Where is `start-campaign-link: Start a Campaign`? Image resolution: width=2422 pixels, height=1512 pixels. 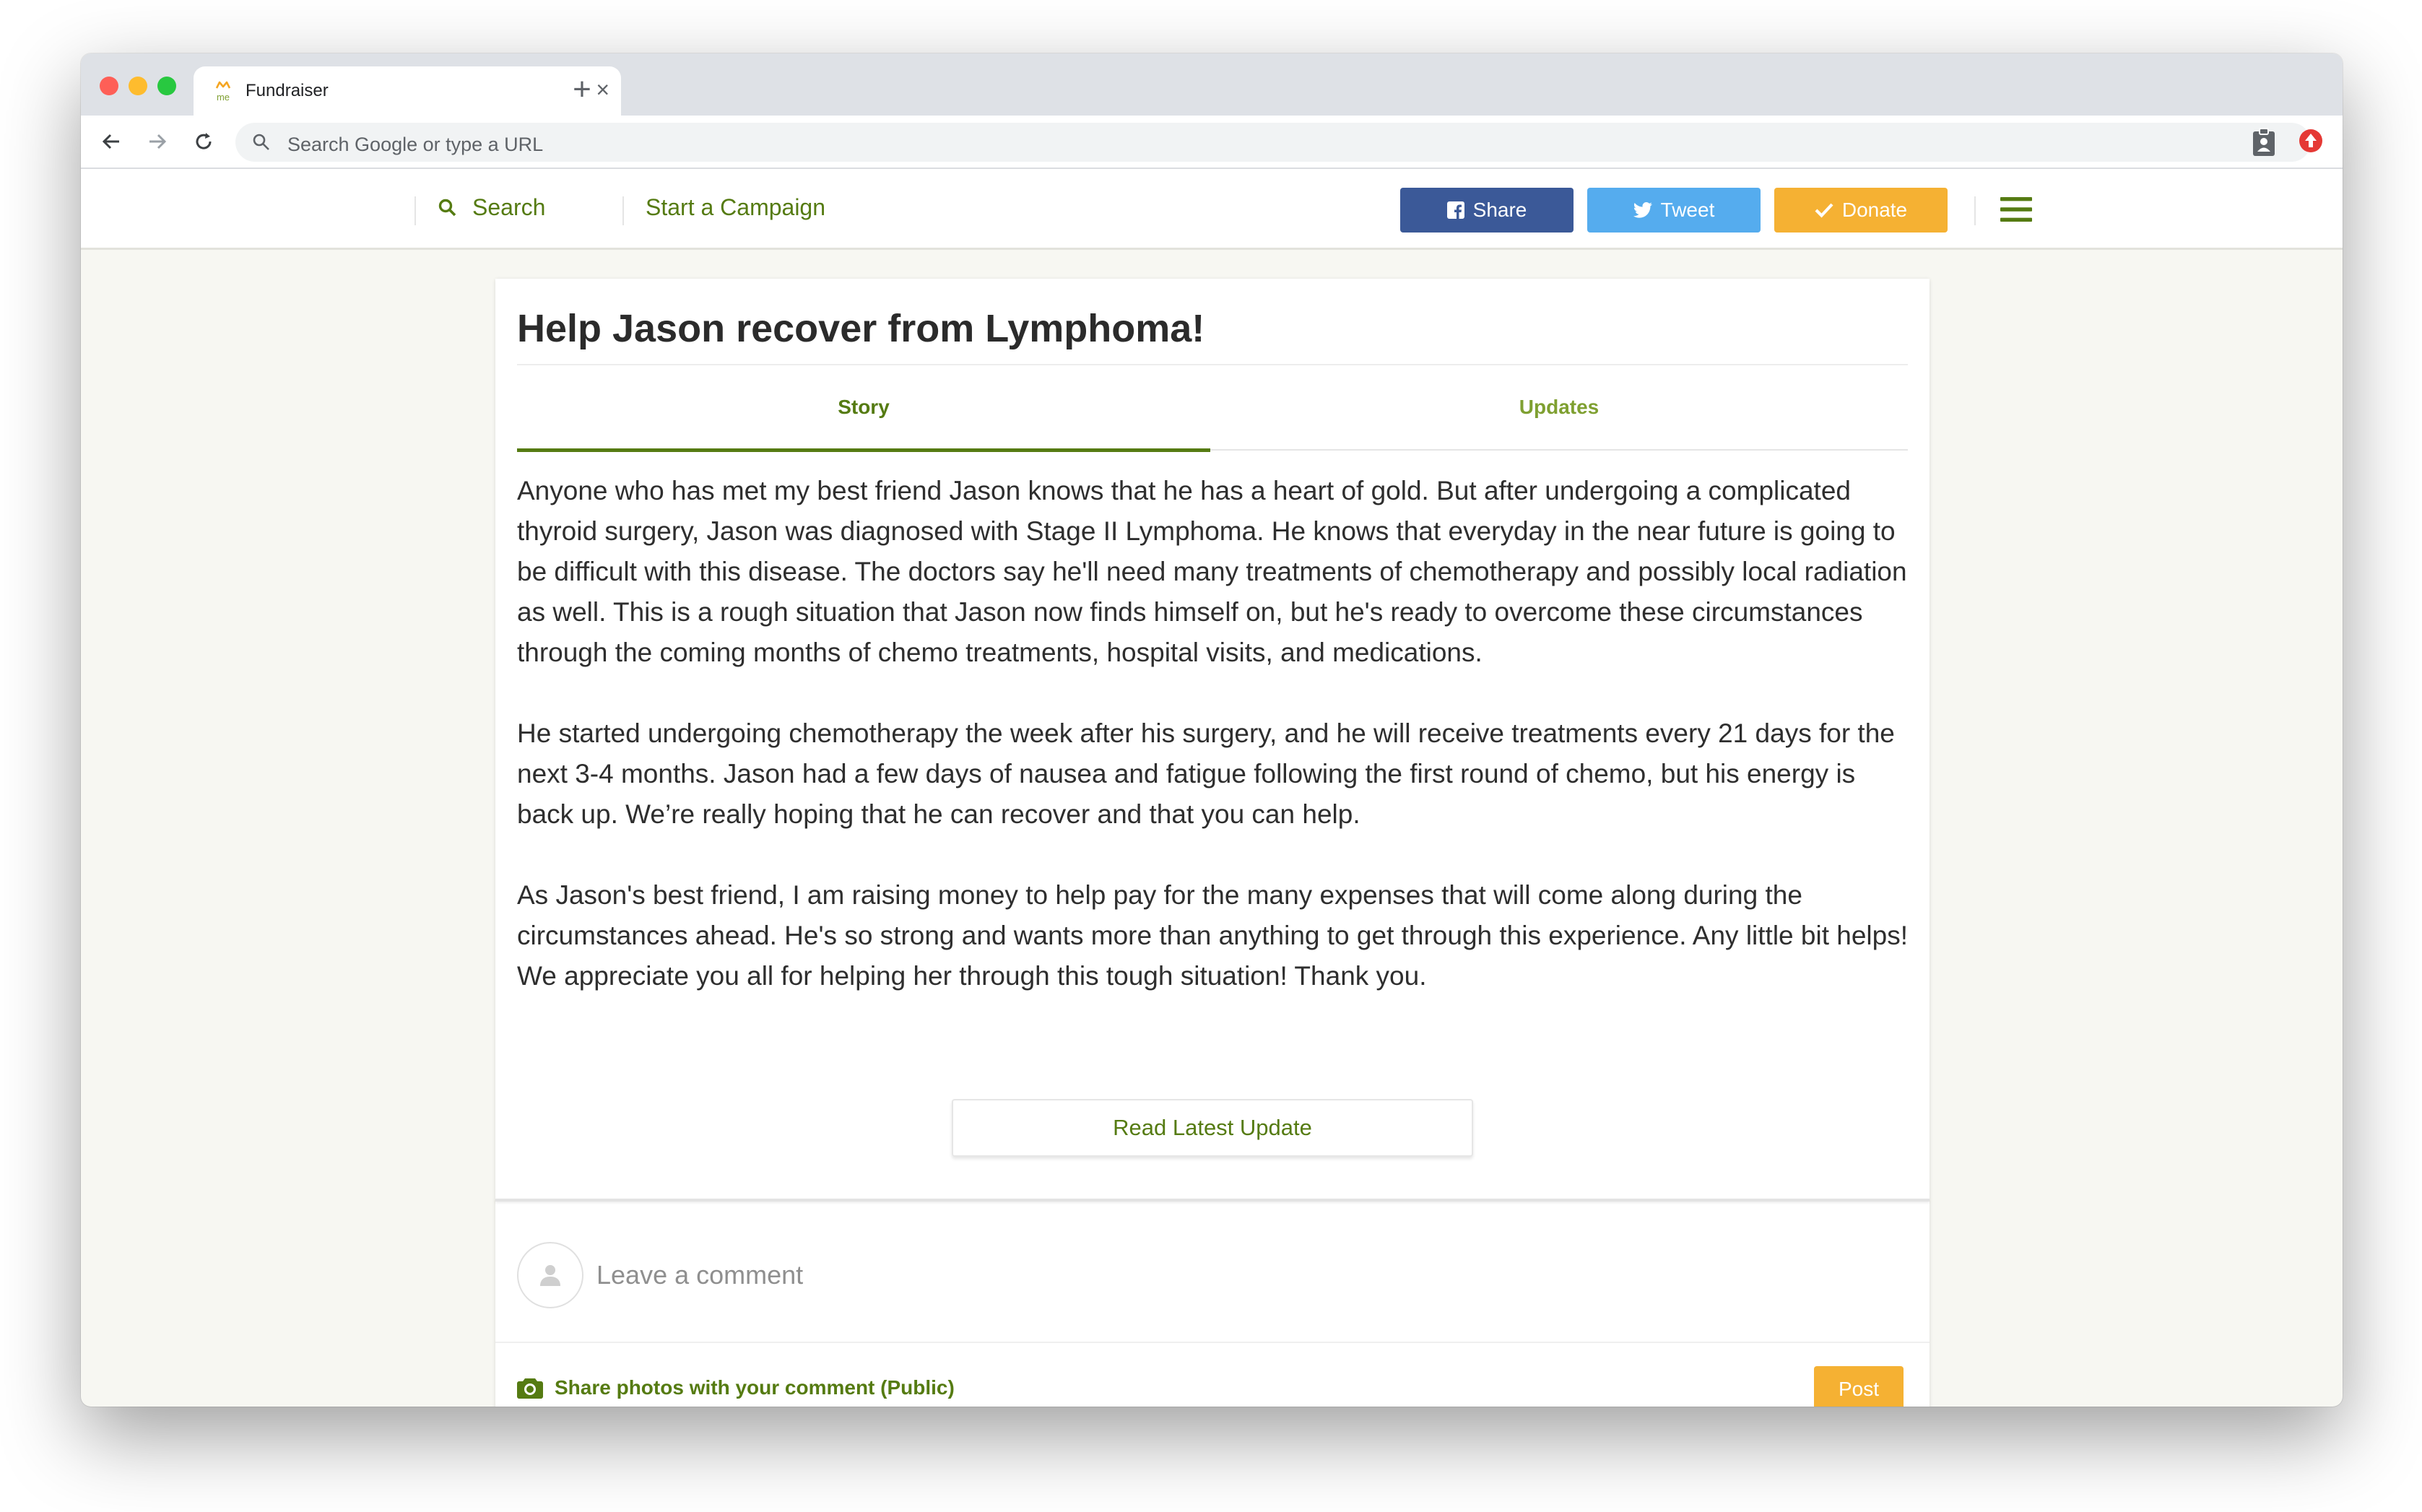 start-campaign-link: Start a Campaign is located at coordinates (735, 207).